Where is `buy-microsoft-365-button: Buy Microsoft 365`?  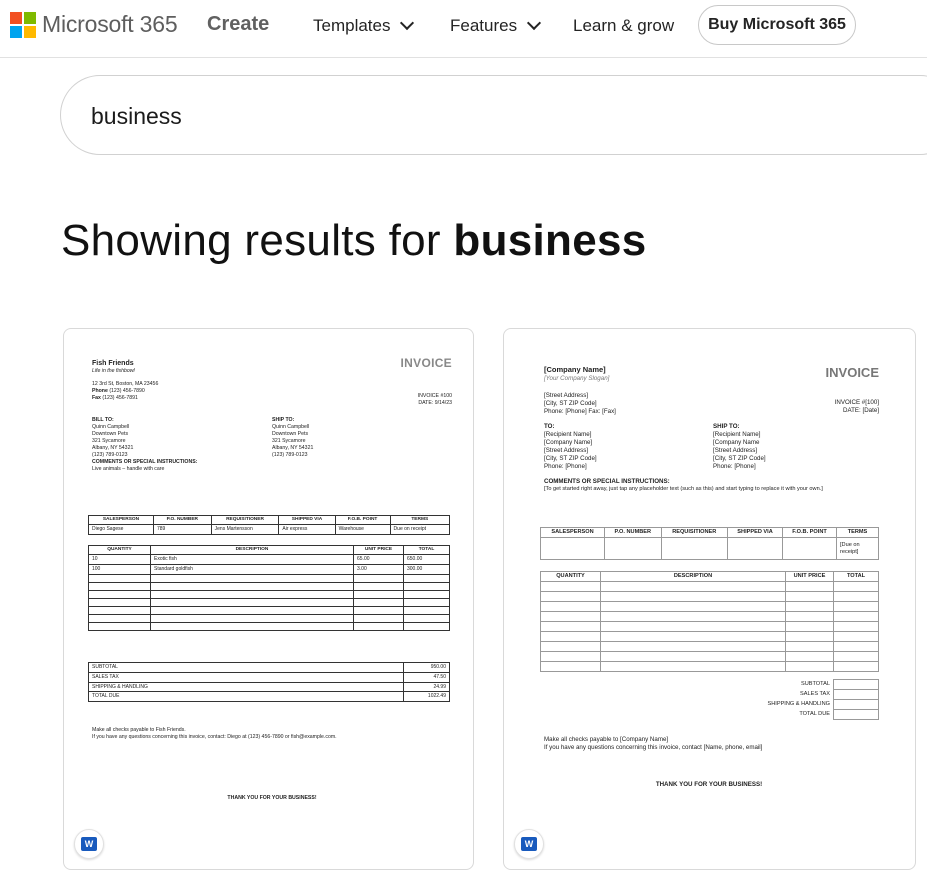 buy-microsoft-365-button: Buy Microsoft 365 is located at coordinates (777, 25).